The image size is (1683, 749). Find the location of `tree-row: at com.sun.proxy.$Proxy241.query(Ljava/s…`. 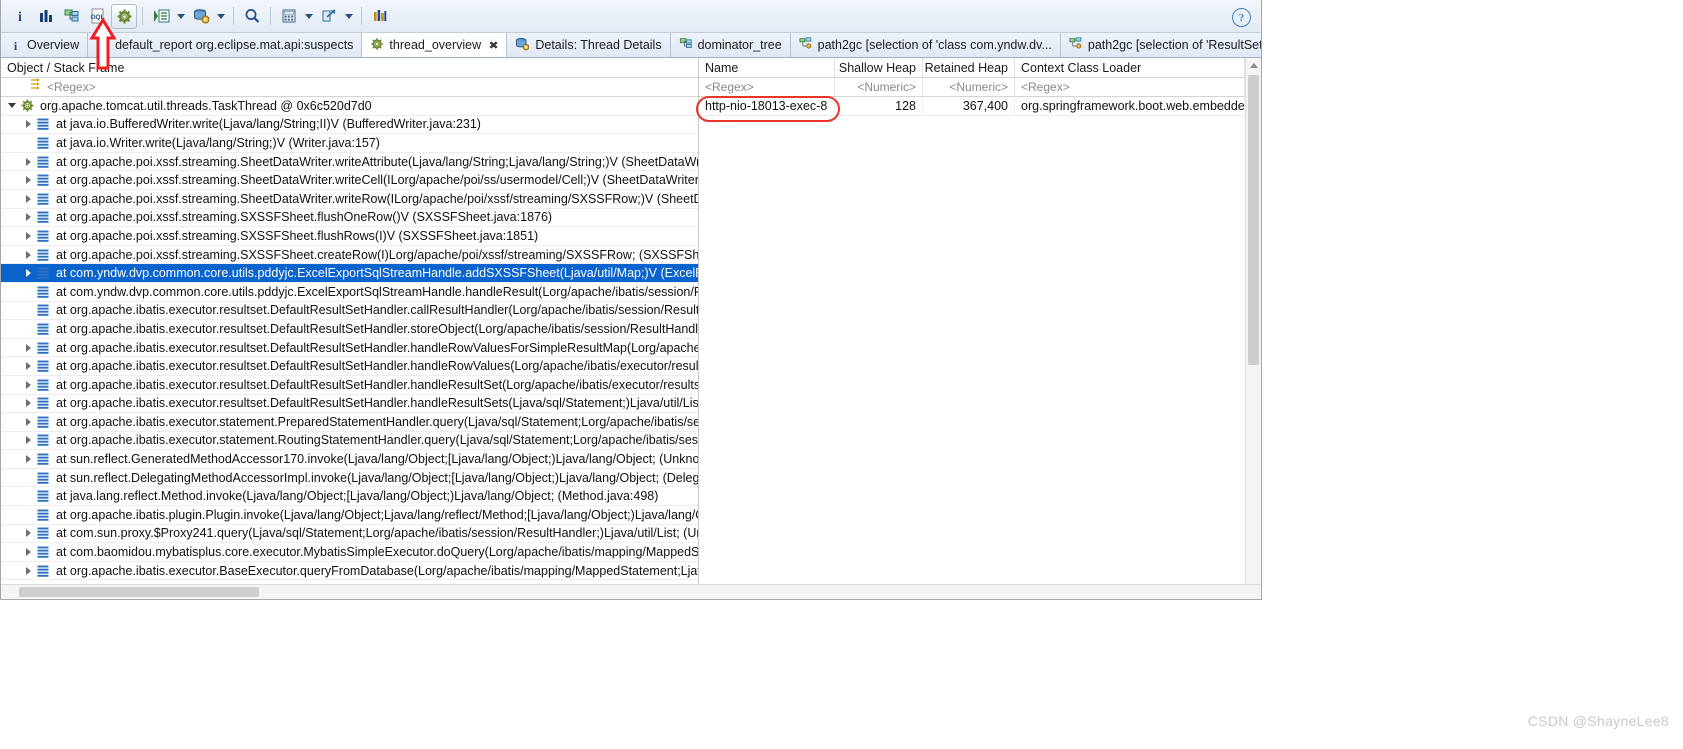

tree-row: at com.sun.proxy.$Proxy241.query(Ljava/s… is located at coordinates (349, 534).